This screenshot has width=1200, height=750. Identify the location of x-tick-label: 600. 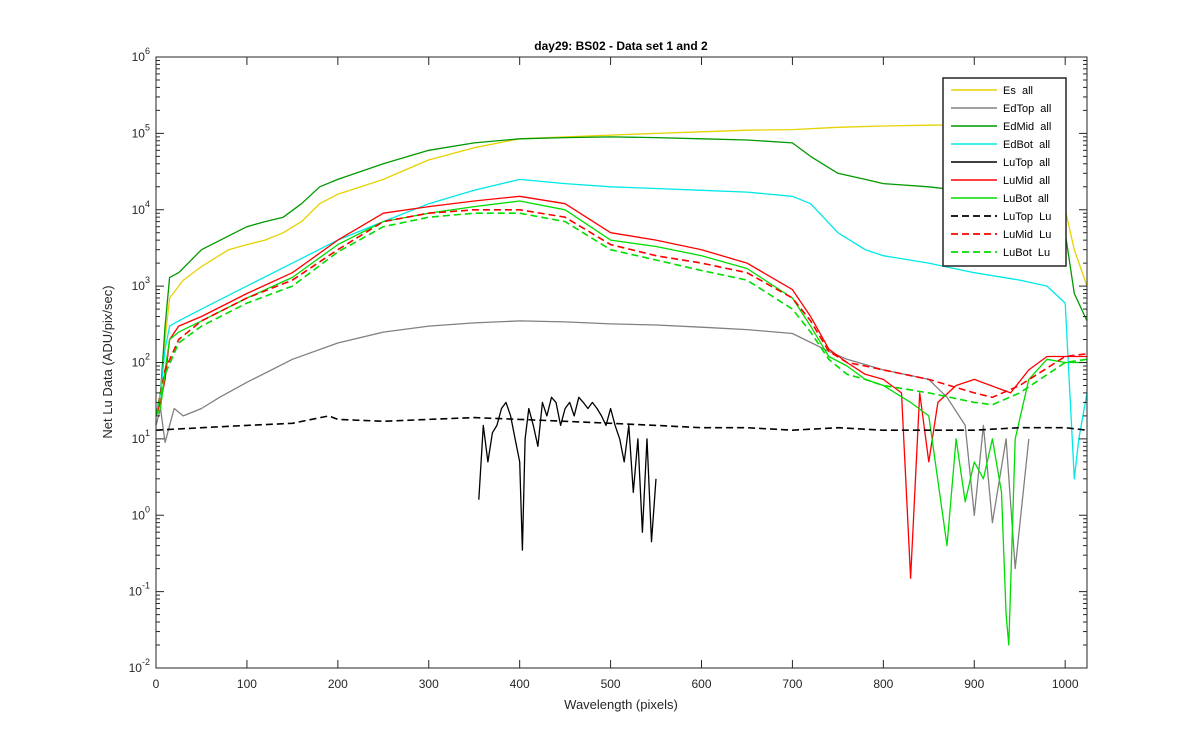
(701, 684).